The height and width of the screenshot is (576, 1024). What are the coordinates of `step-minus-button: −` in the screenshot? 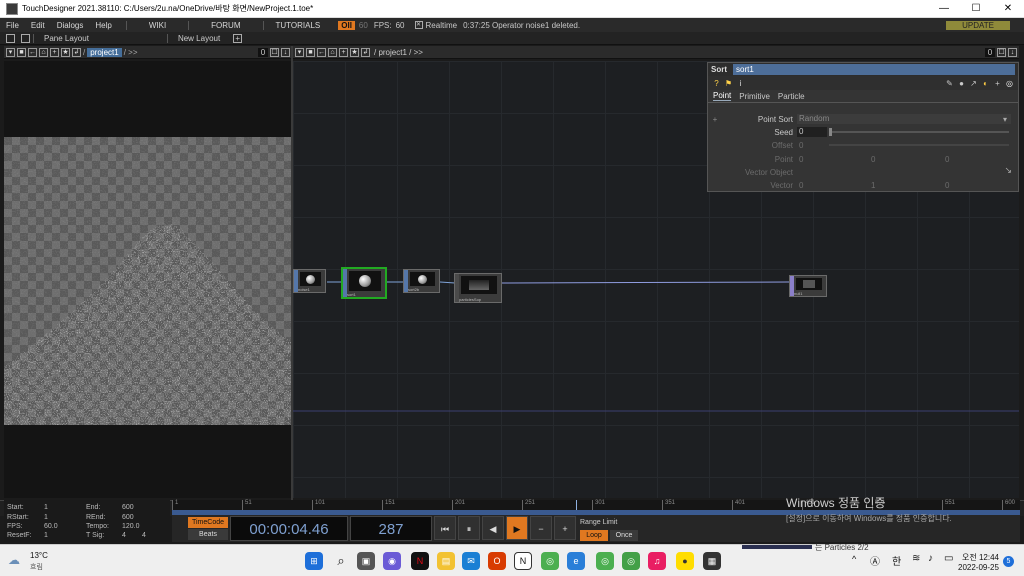 It's located at (541, 528).